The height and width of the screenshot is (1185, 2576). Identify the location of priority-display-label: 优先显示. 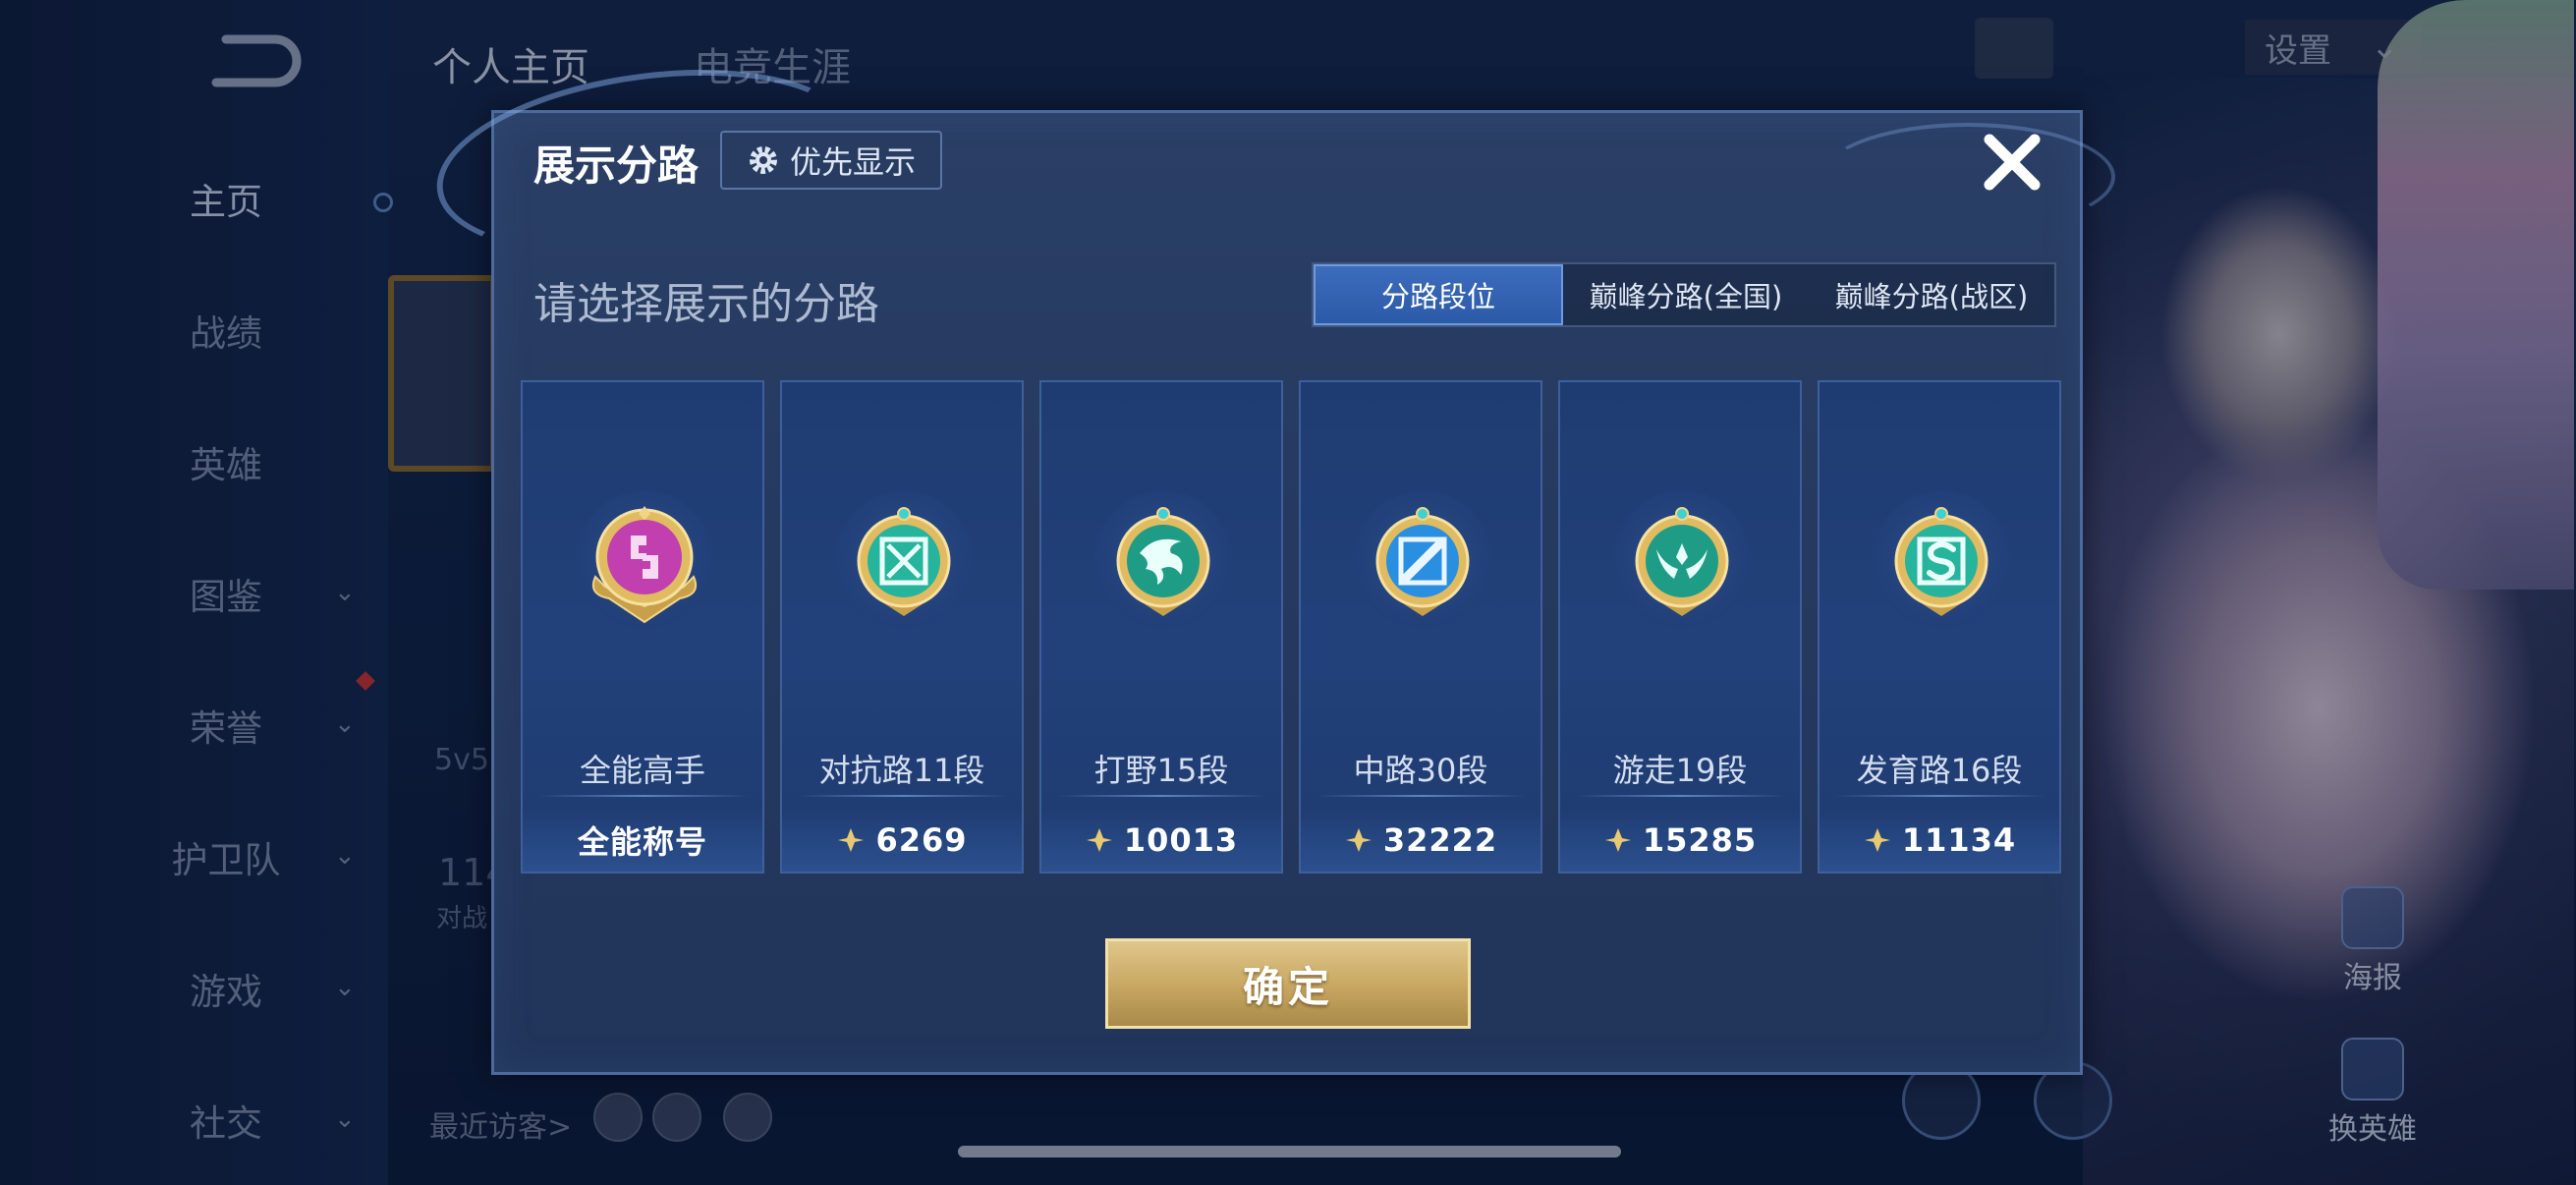
(852, 162).